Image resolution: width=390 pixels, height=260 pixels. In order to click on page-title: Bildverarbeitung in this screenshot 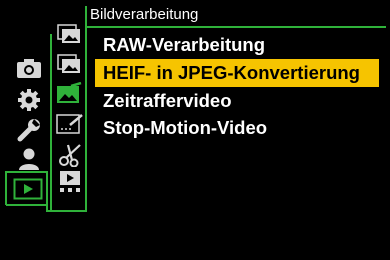, I will do `click(144, 14)`.